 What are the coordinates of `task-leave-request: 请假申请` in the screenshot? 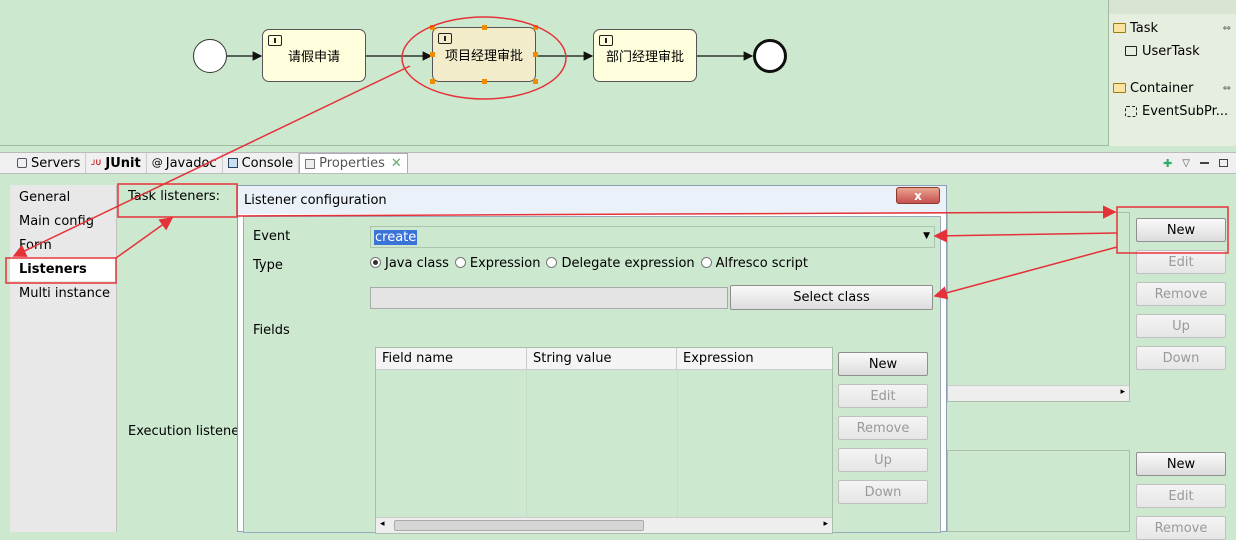 It's located at (314, 55).